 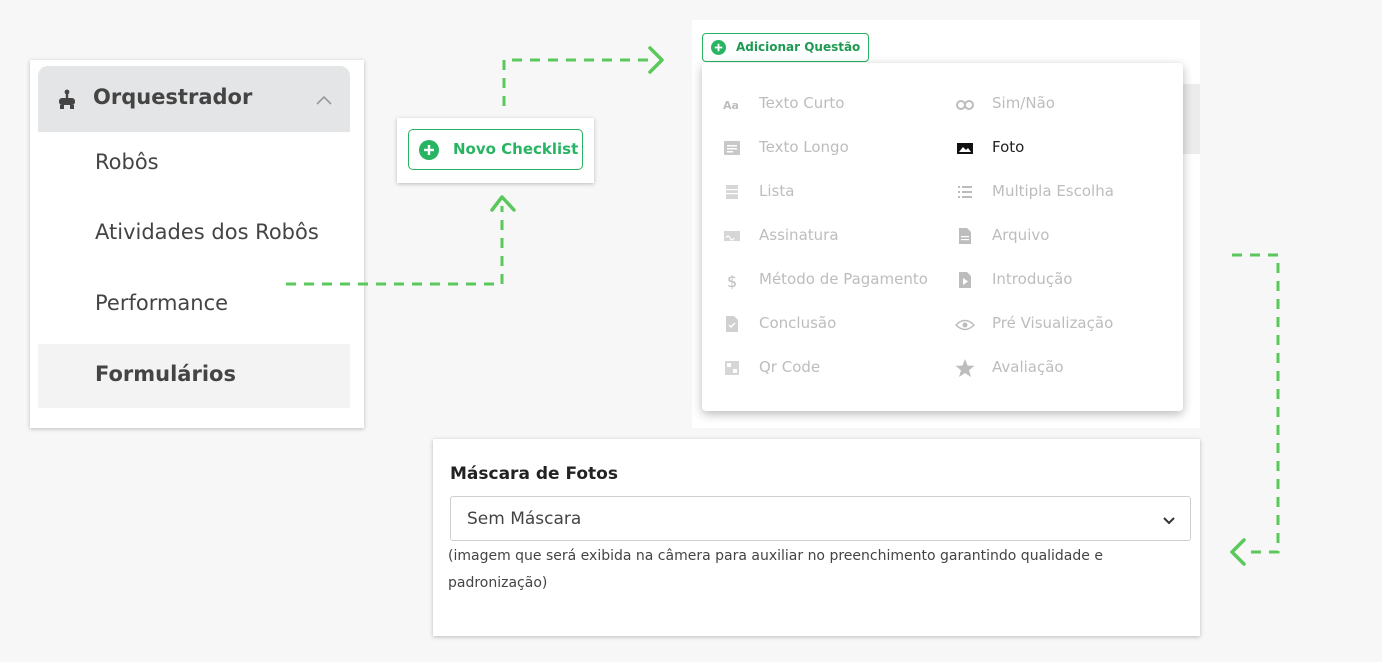 What do you see at coordinates (656, 60) in the screenshot?
I see `arrowhead-right` at bounding box center [656, 60].